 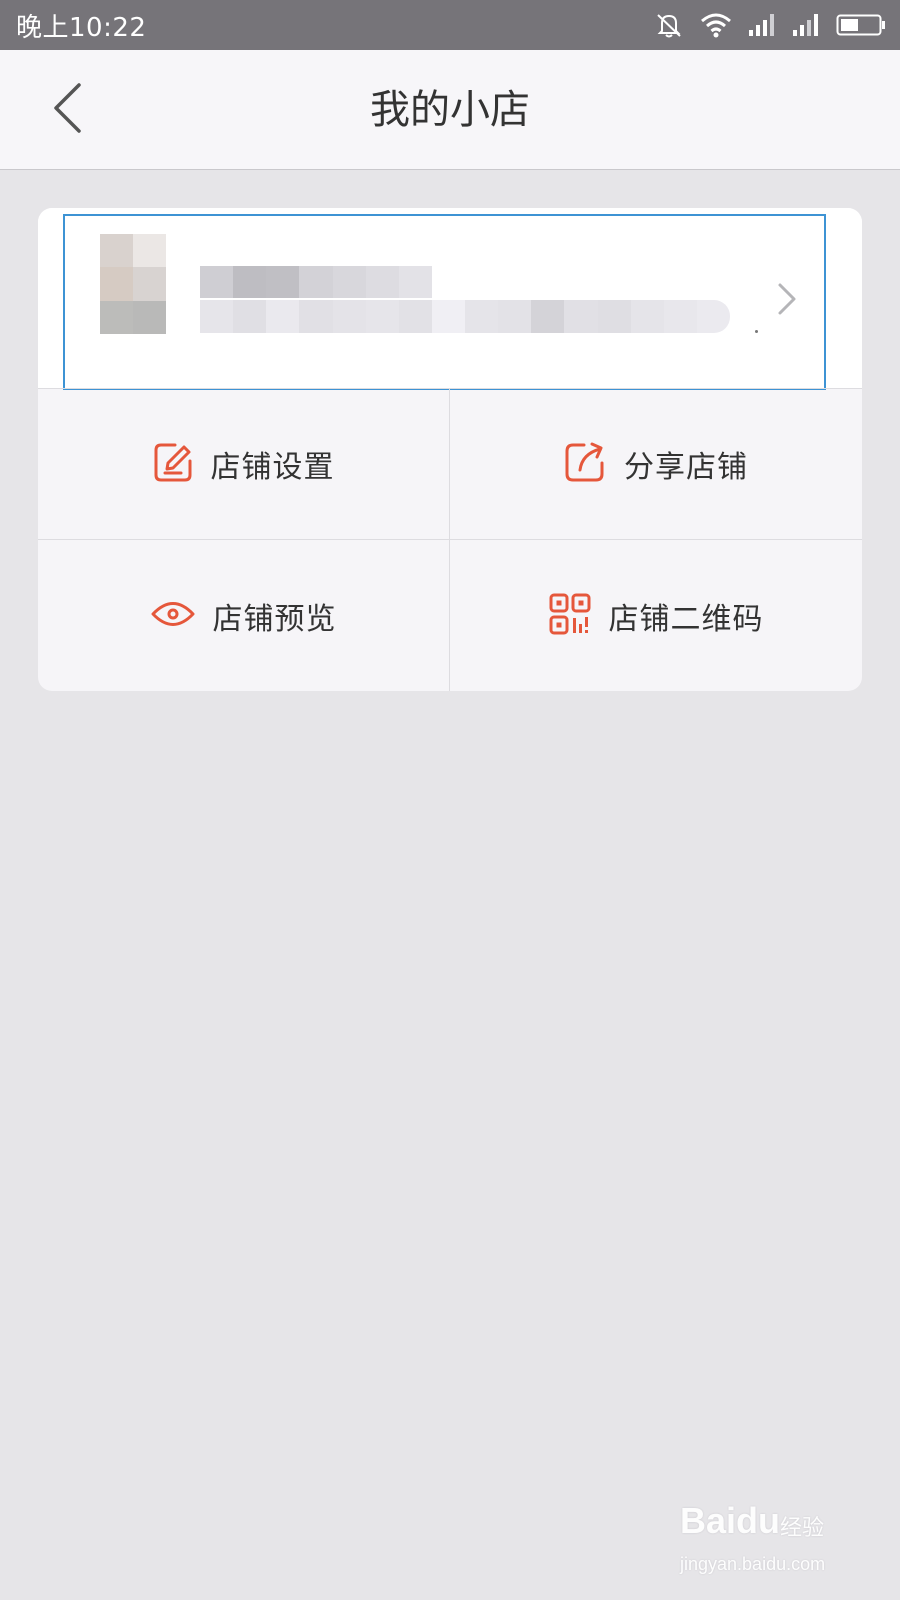 I want to click on page-title: 我的小店, so click(x=450, y=110).